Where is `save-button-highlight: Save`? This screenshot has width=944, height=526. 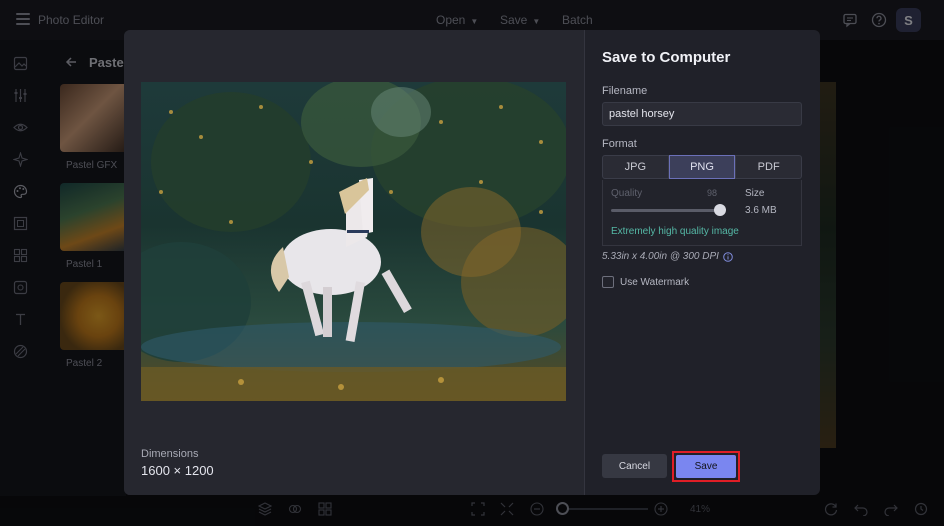 save-button-highlight: Save is located at coordinates (706, 466).